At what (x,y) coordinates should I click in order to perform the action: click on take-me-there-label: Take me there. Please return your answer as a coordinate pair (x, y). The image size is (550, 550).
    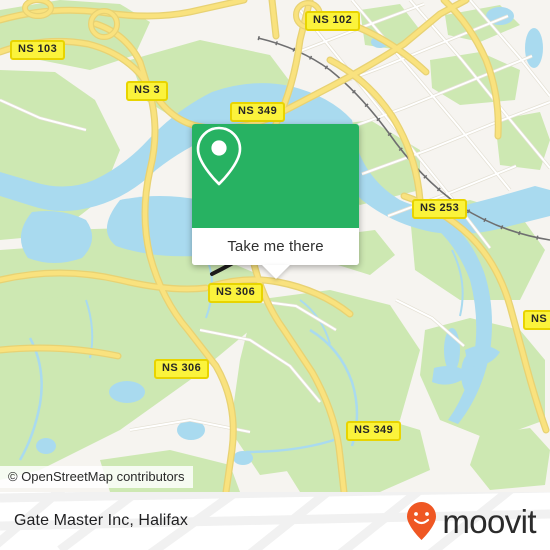
    Looking at the image, I should click on (275, 246).